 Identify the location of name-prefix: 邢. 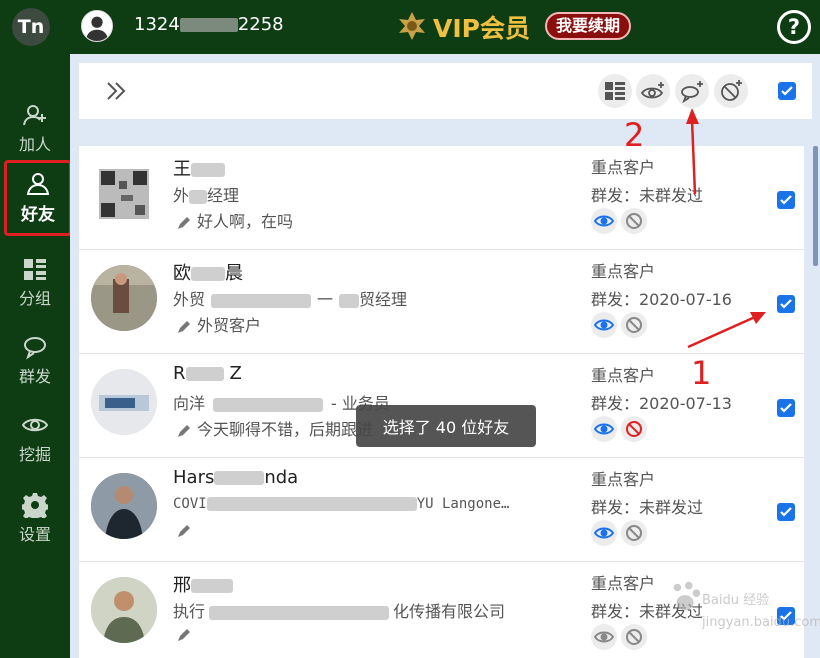
(182, 585).